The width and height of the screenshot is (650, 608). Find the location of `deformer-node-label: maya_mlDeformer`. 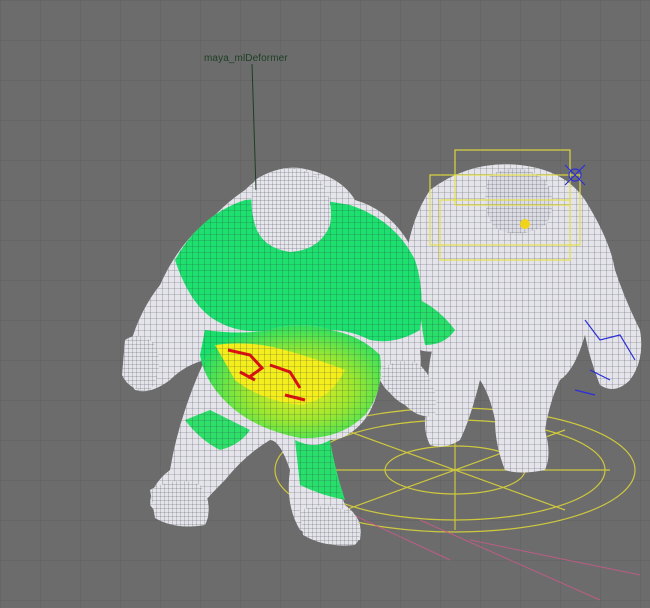

deformer-node-label: maya_mlDeformer is located at coordinates (246, 58).